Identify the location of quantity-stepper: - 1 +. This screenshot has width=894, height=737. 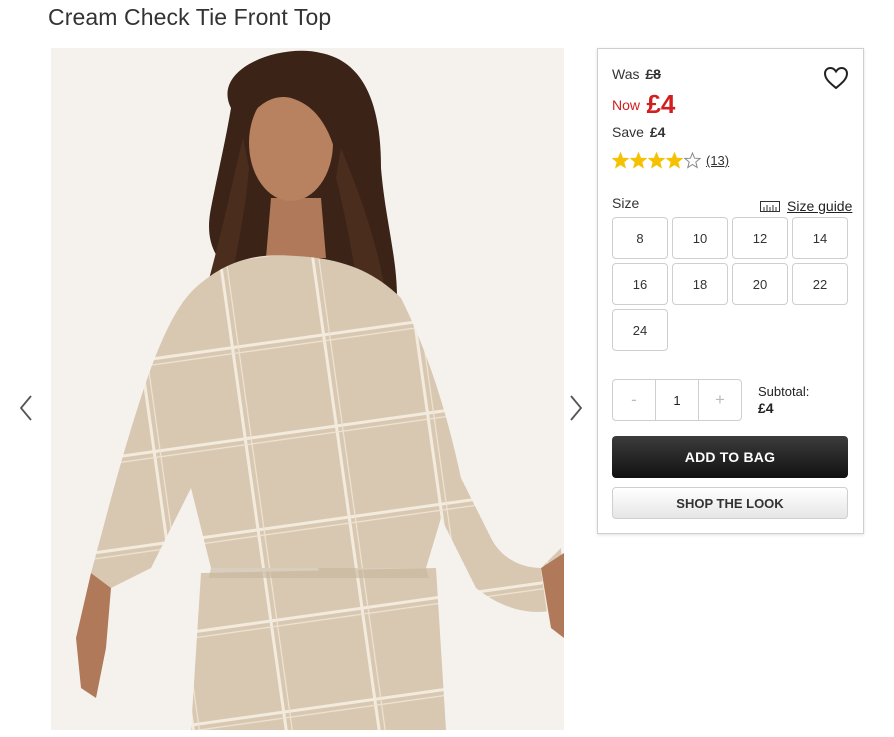
(677, 400).